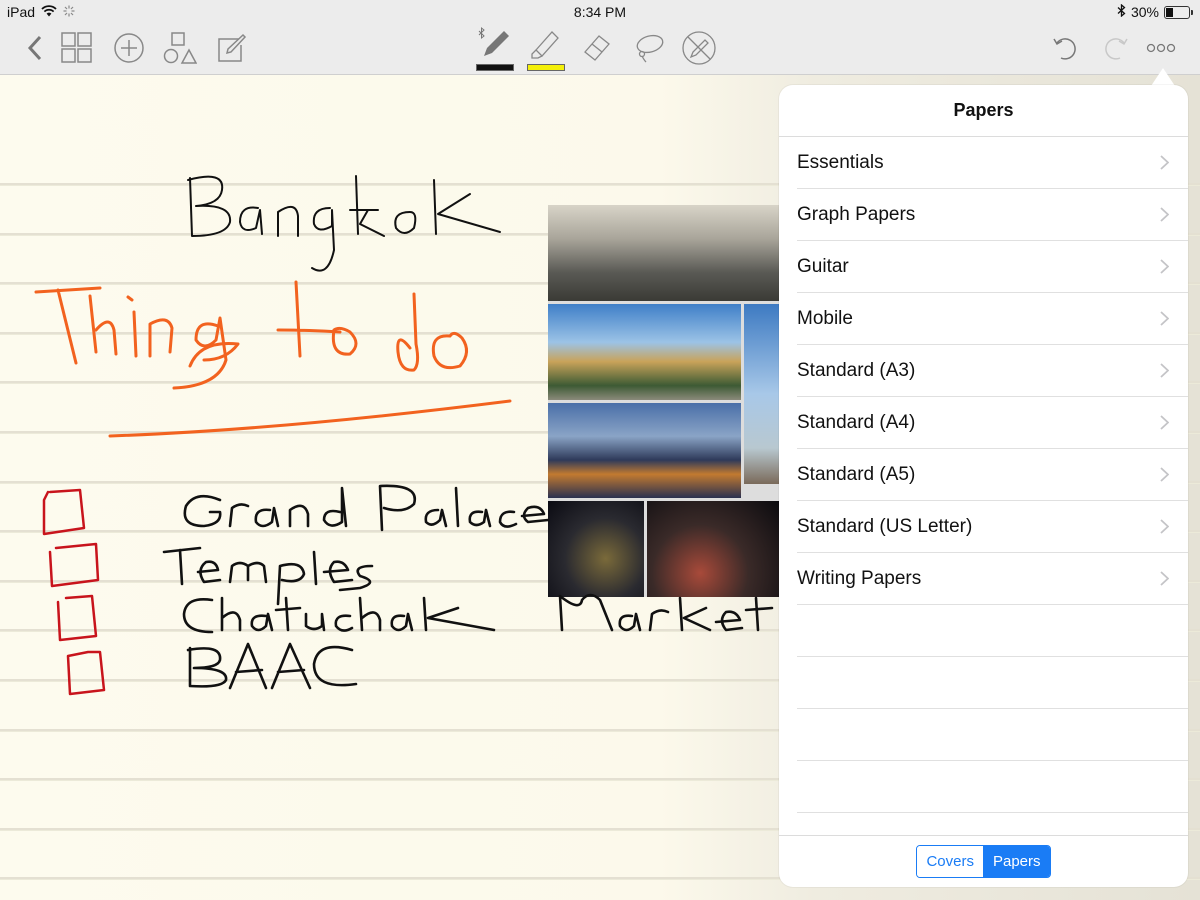  Describe the element at coordinates (859, 578) in the screenshot. I see `paper-category-label: Writing Papers` at that location.